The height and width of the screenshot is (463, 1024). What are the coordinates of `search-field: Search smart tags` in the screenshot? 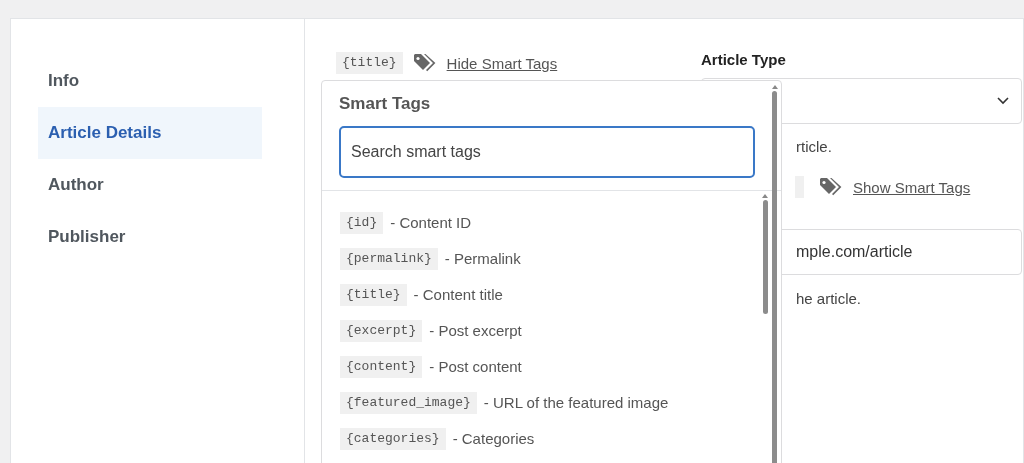 It's located at (547, 152).